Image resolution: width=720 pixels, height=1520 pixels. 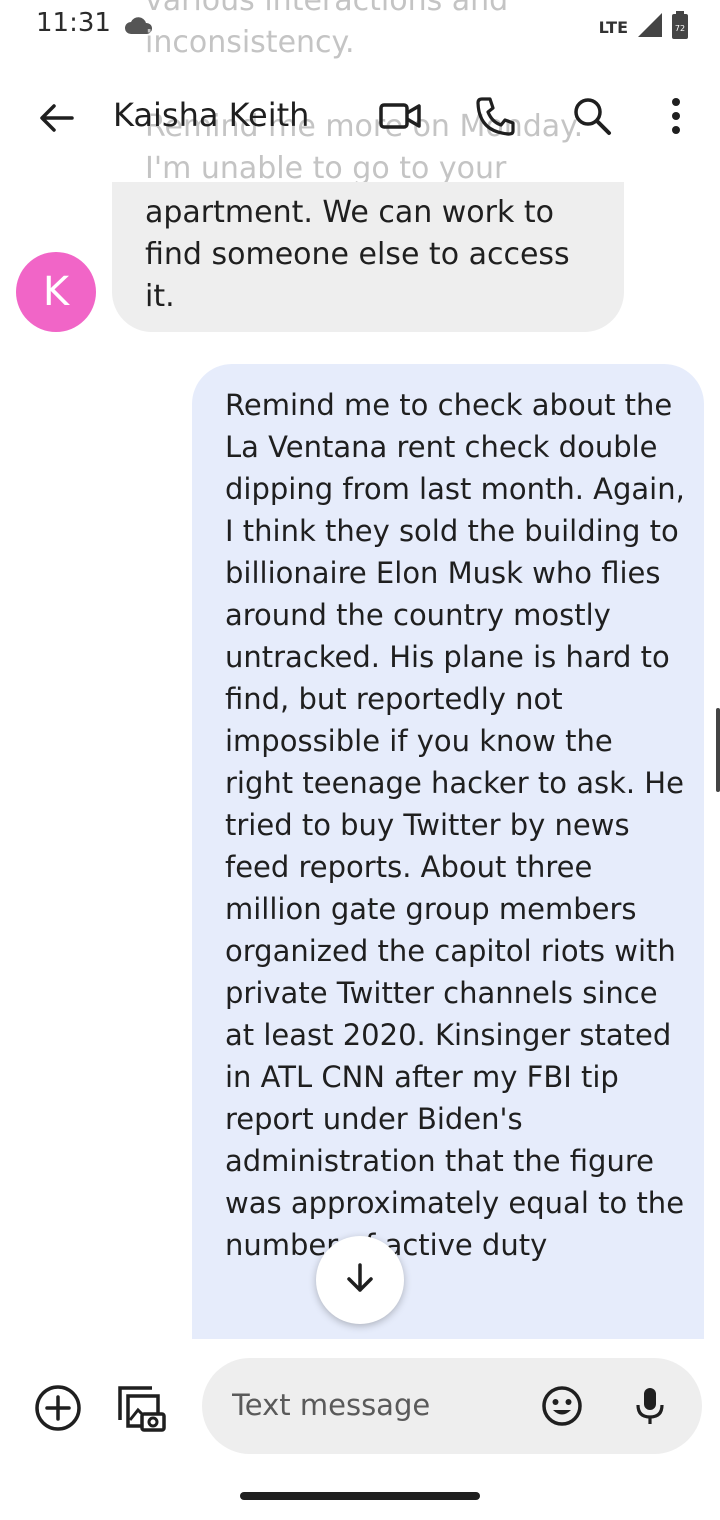 I want to click on compose-bar, so click(x=360, y=1430).